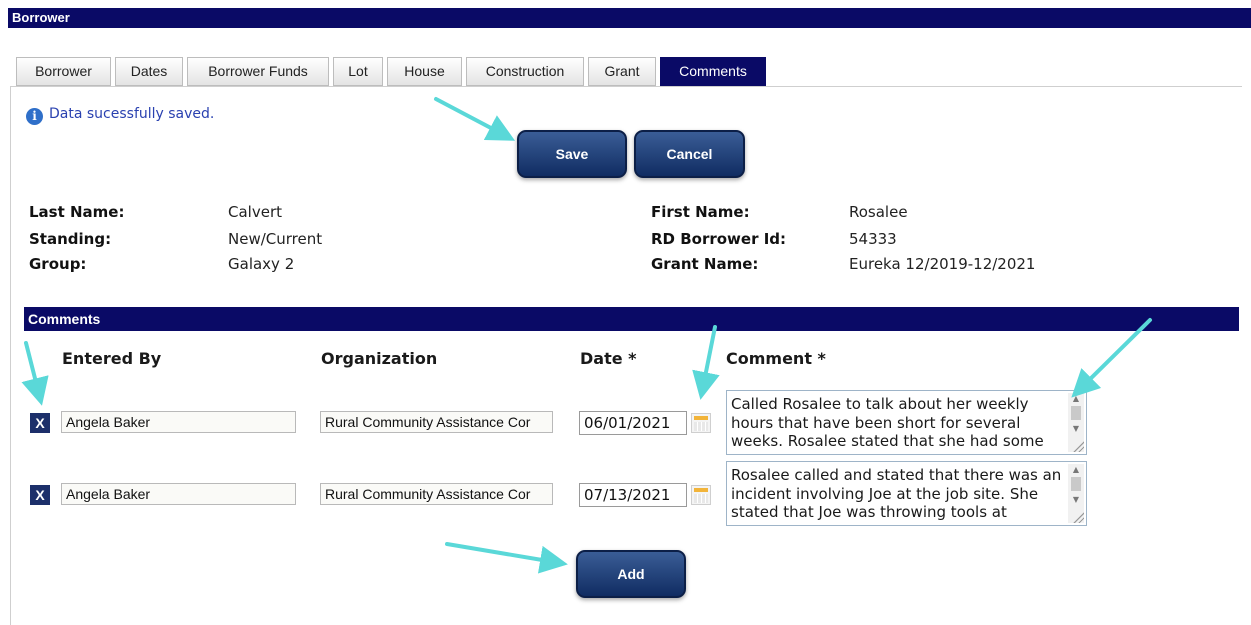 Image resolution: width=1251 pixels, height=625 pixels. Describe the element at coordinates (475, 119) in the screenshot. I see `arrow-to-save-button` at that location.